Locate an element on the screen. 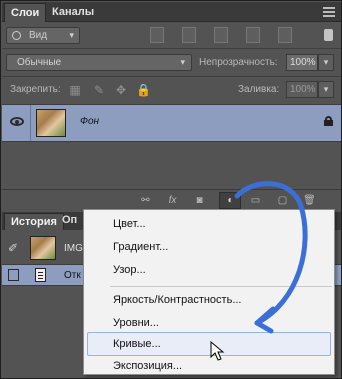 The height and width of the screenshot is (379, 342). panel-menu-icon is located at coordinates (329, 12).